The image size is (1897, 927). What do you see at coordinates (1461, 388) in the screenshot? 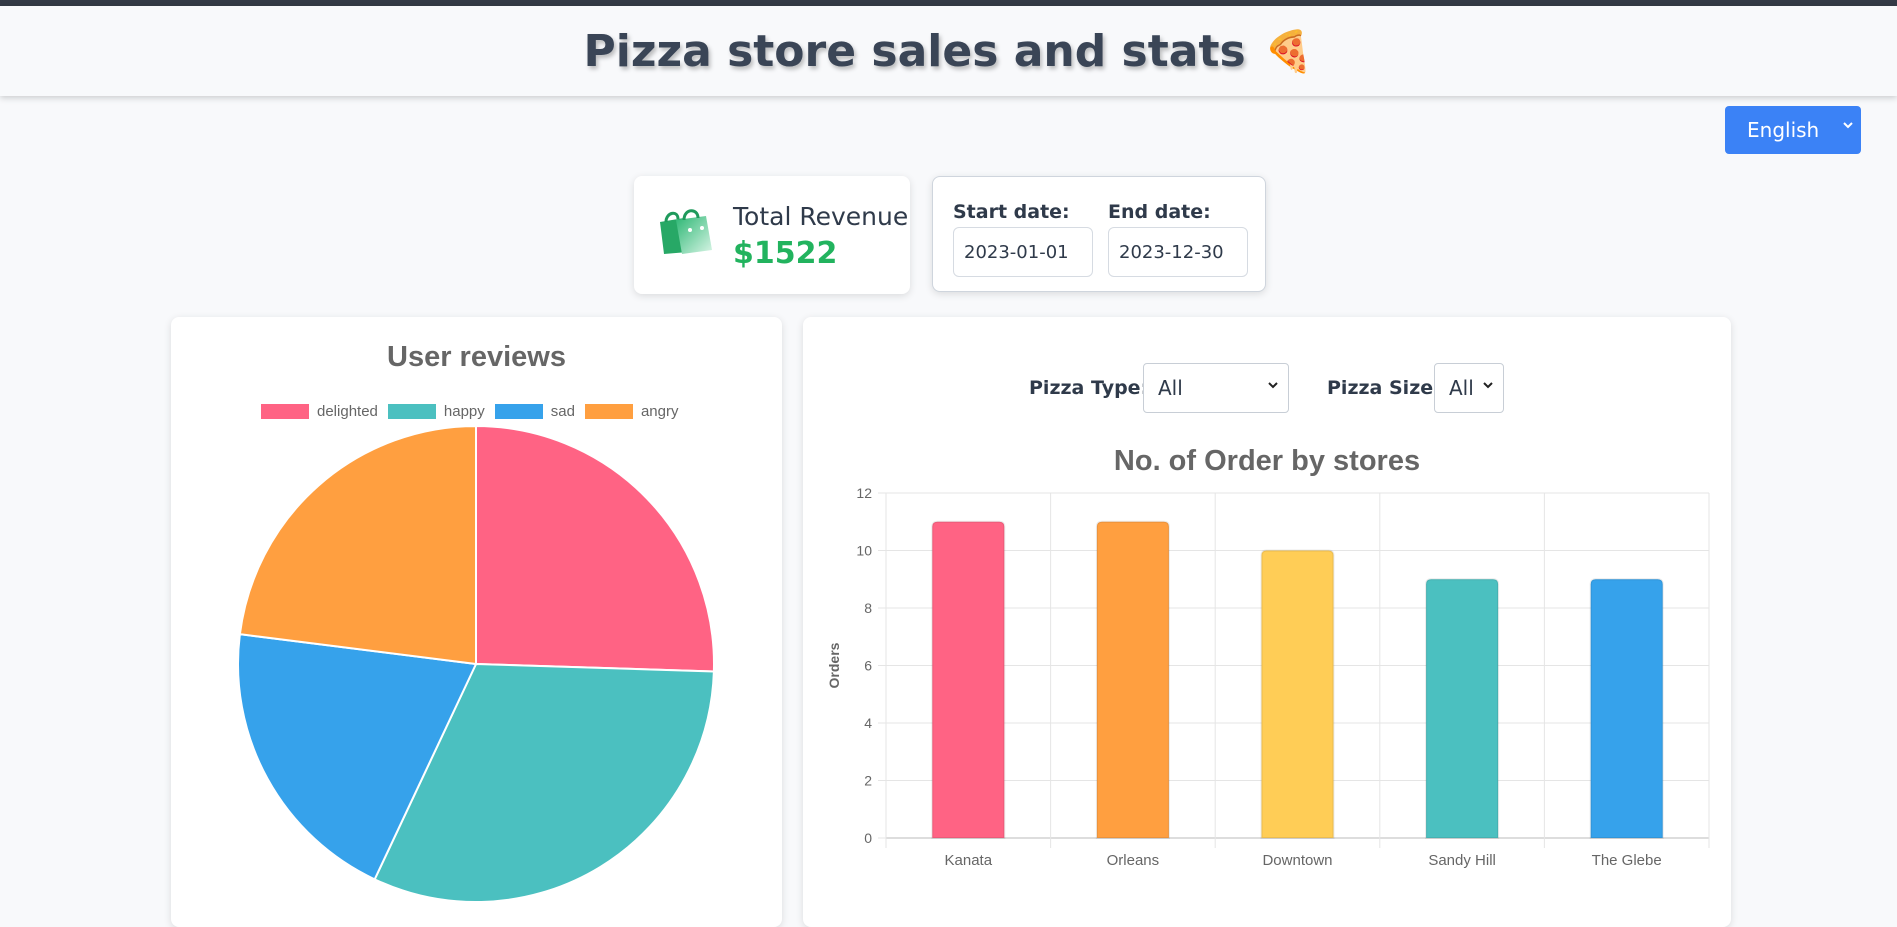
I see `pizza-size-value: All` at bounding box center [1461, 388].